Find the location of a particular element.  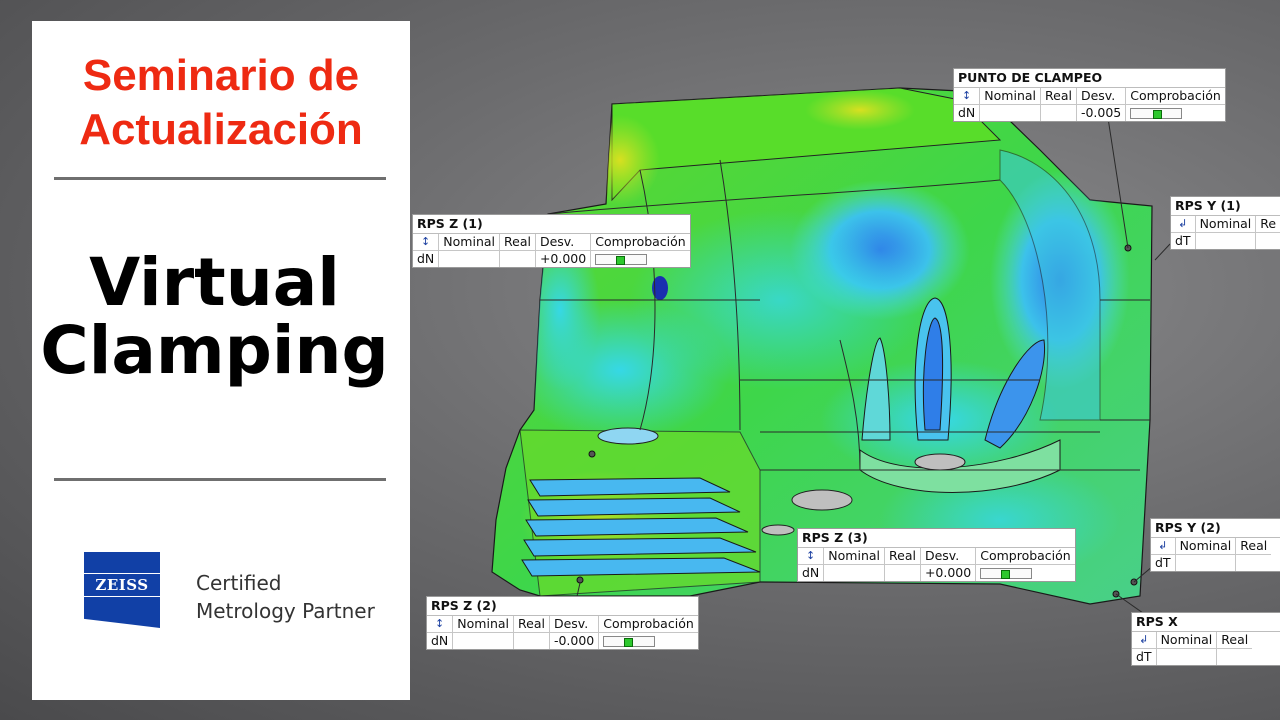

callout-rps-y-2: RPS Y (2) ↲ Nominal Real dT is located at coordinates (1215, 545).